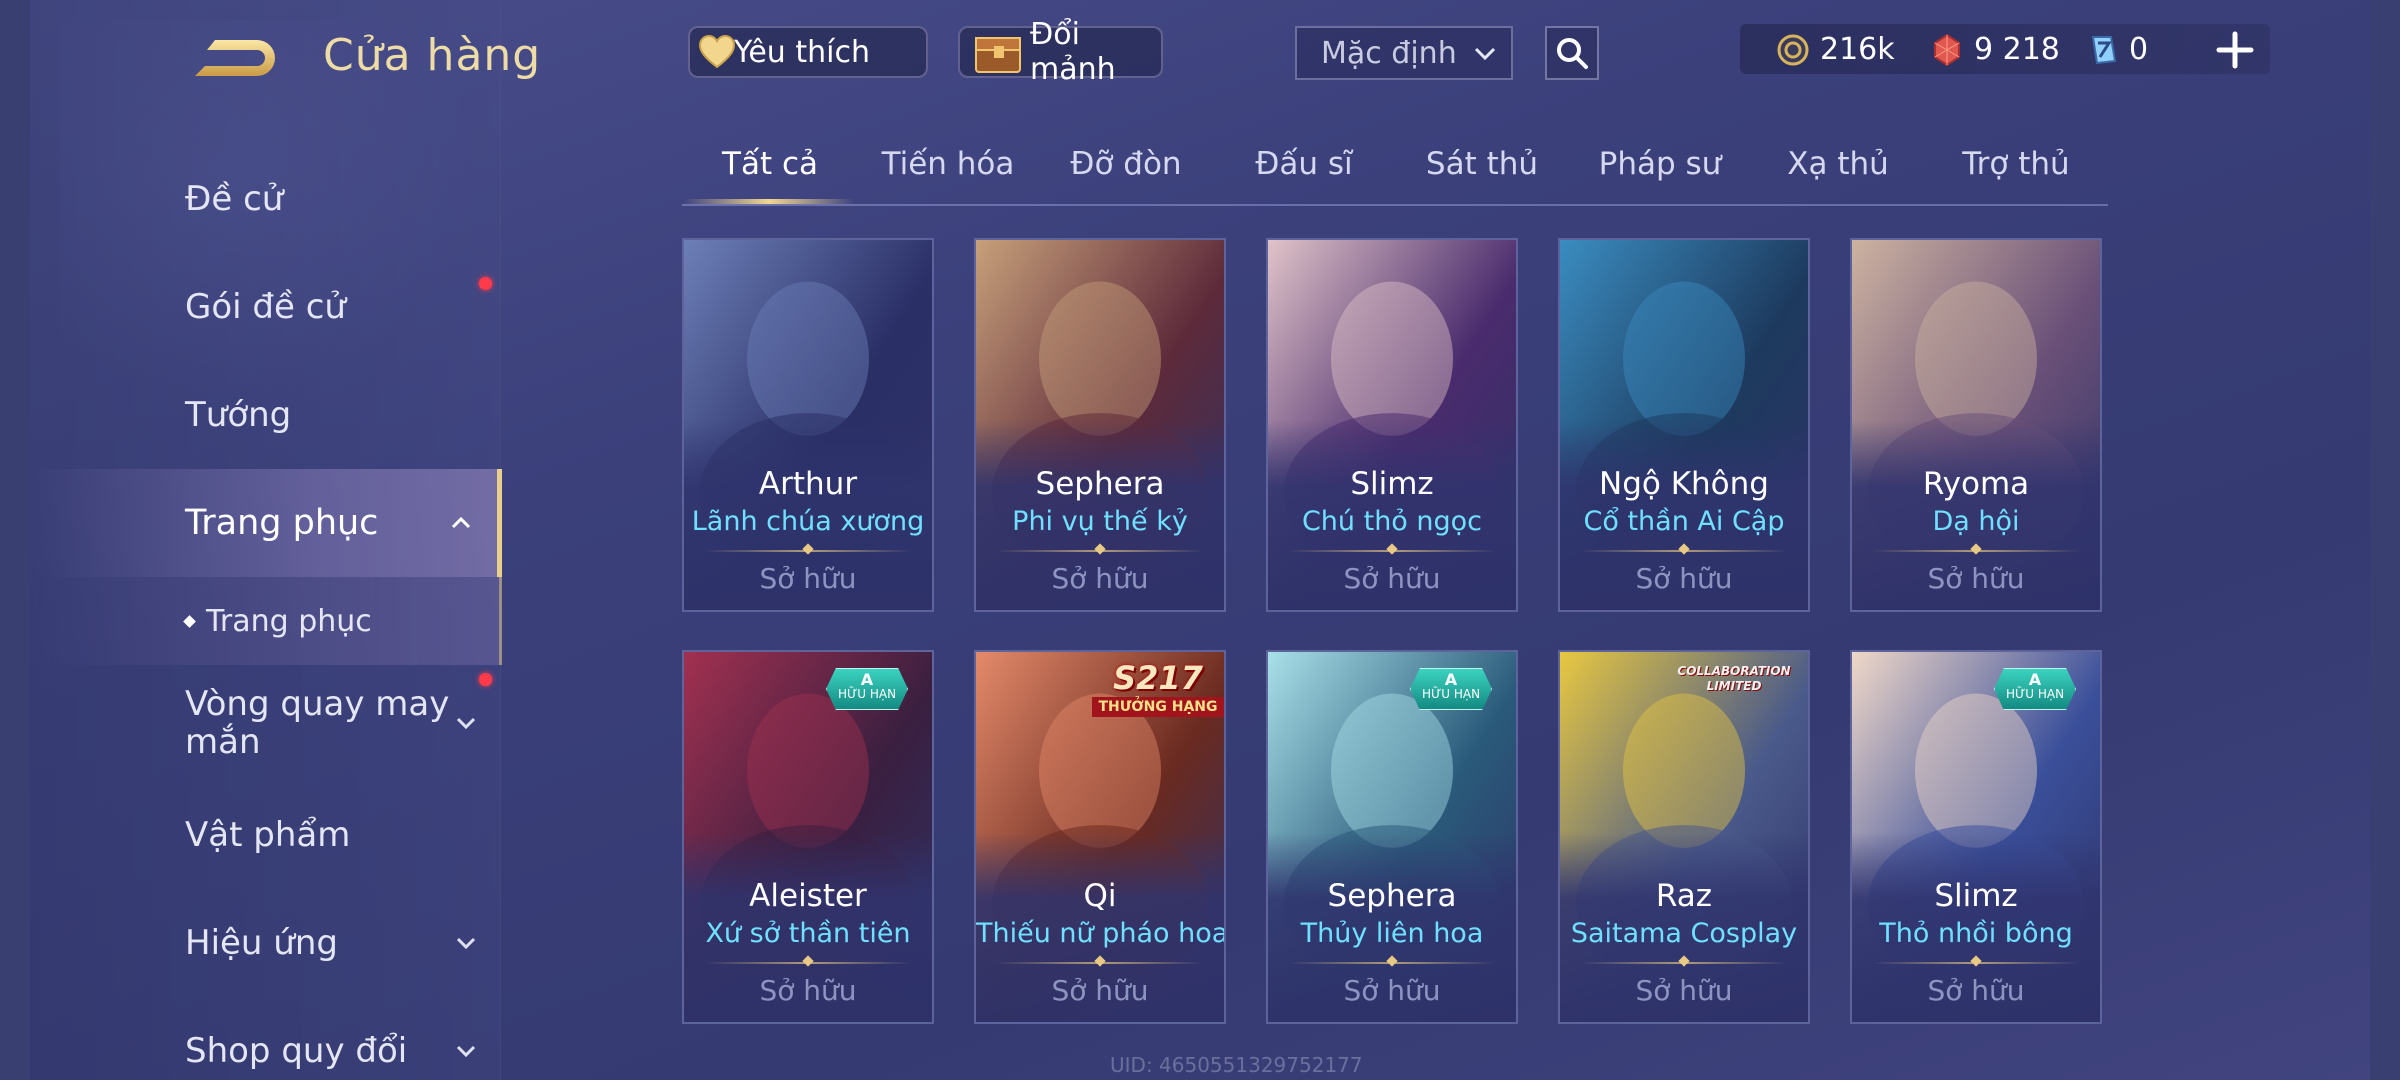 This screenshot has height=1080, width=2400. Describe the element at coordinates (1734, 686) in the screenshot. I see `badge-text: LIMITED` at that location.